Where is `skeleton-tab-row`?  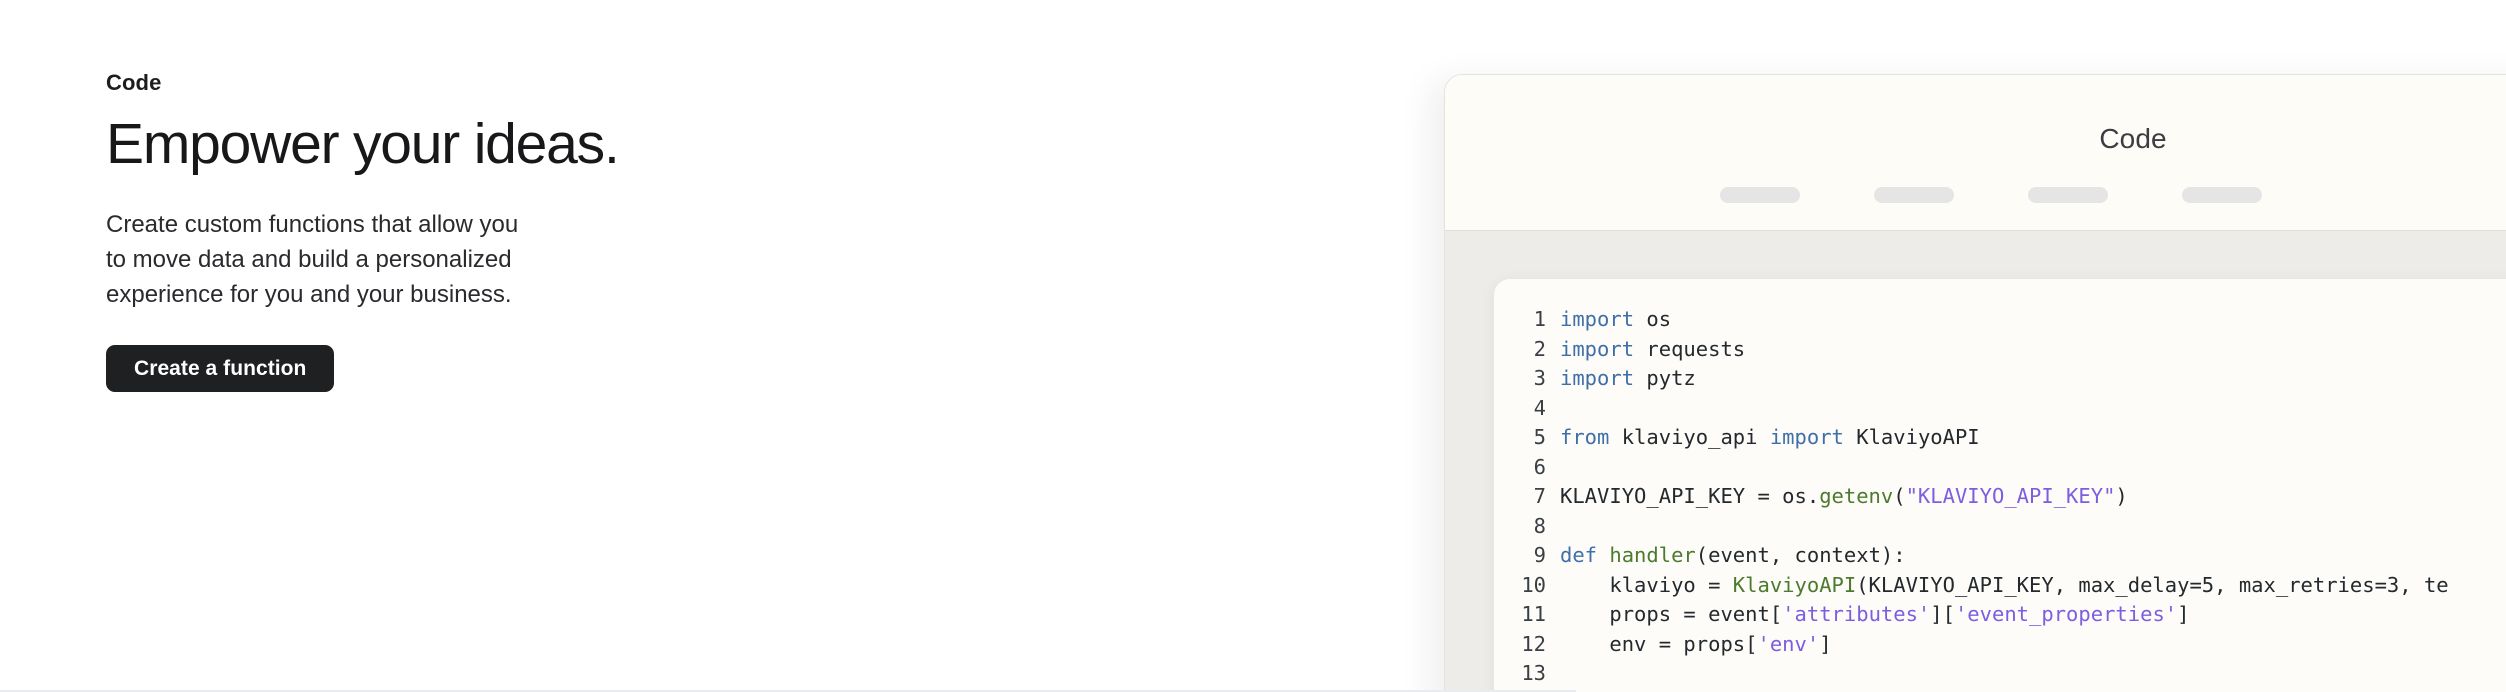
skeleton-tab-row is located at coordinates (1991, 195).